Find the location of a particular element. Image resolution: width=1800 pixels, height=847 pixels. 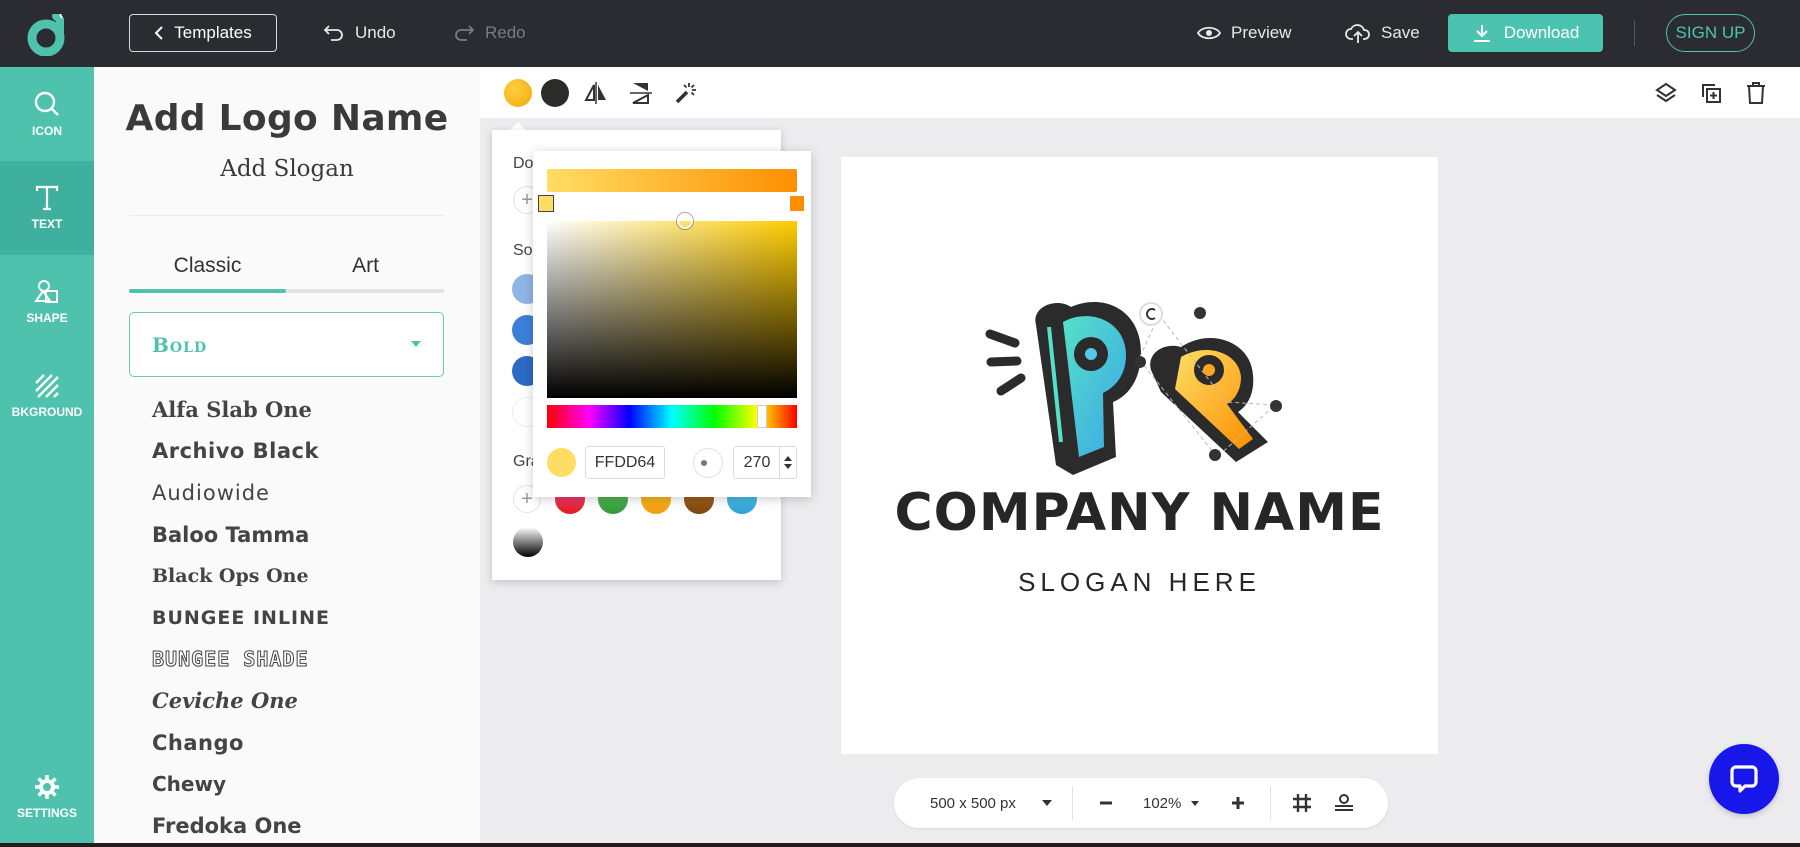

font-category-select: Bold is located at coordinates (286, 344).